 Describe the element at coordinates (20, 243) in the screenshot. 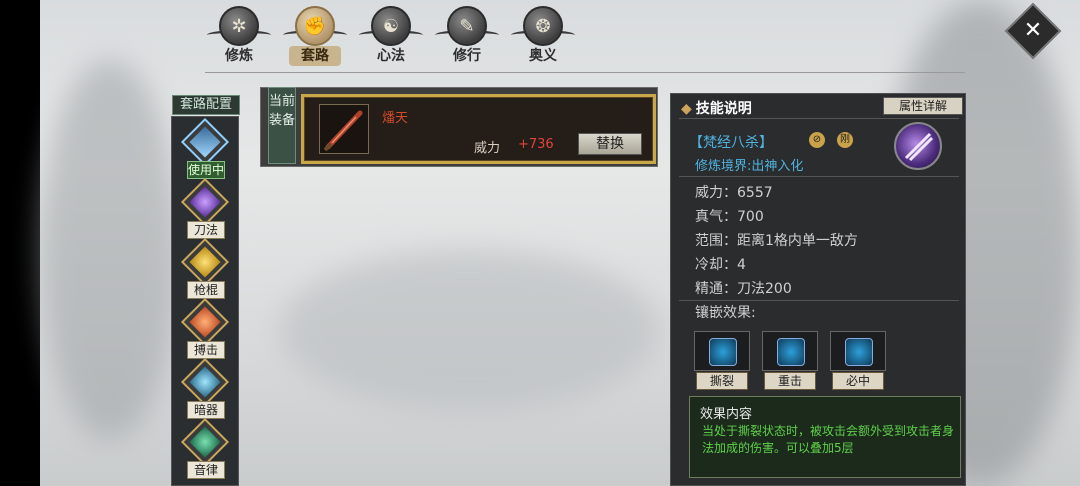

I see `left-black-bar` at that location.